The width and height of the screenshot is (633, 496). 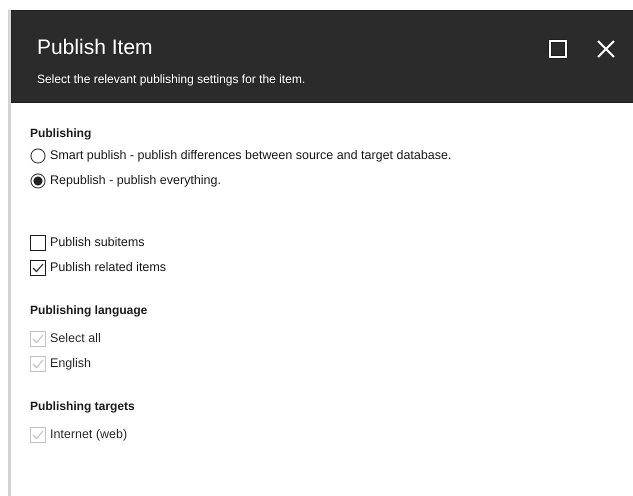 I want to click on option-label: English, so click(x=70, y=363).